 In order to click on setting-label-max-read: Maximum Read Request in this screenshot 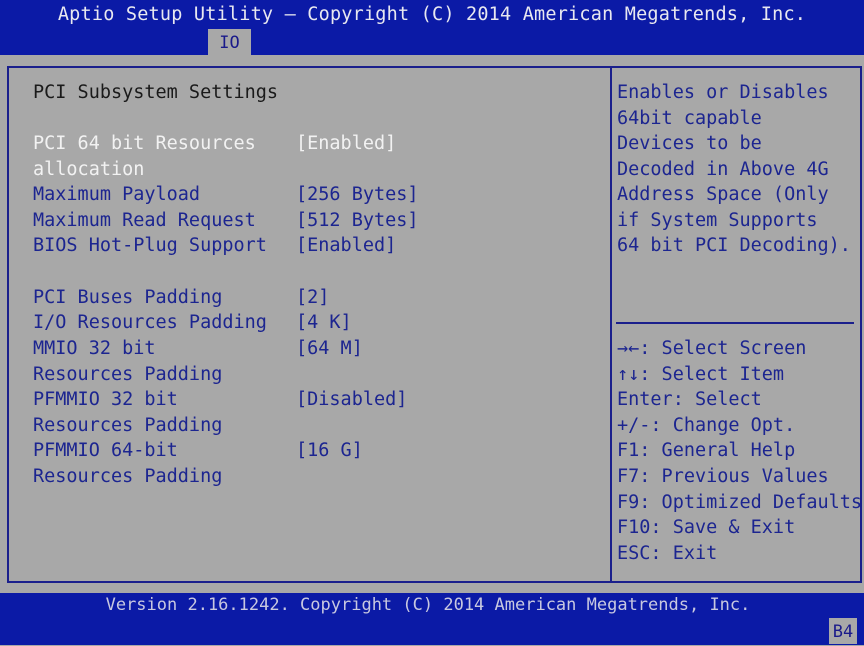, I will do `click(144, 221)`.